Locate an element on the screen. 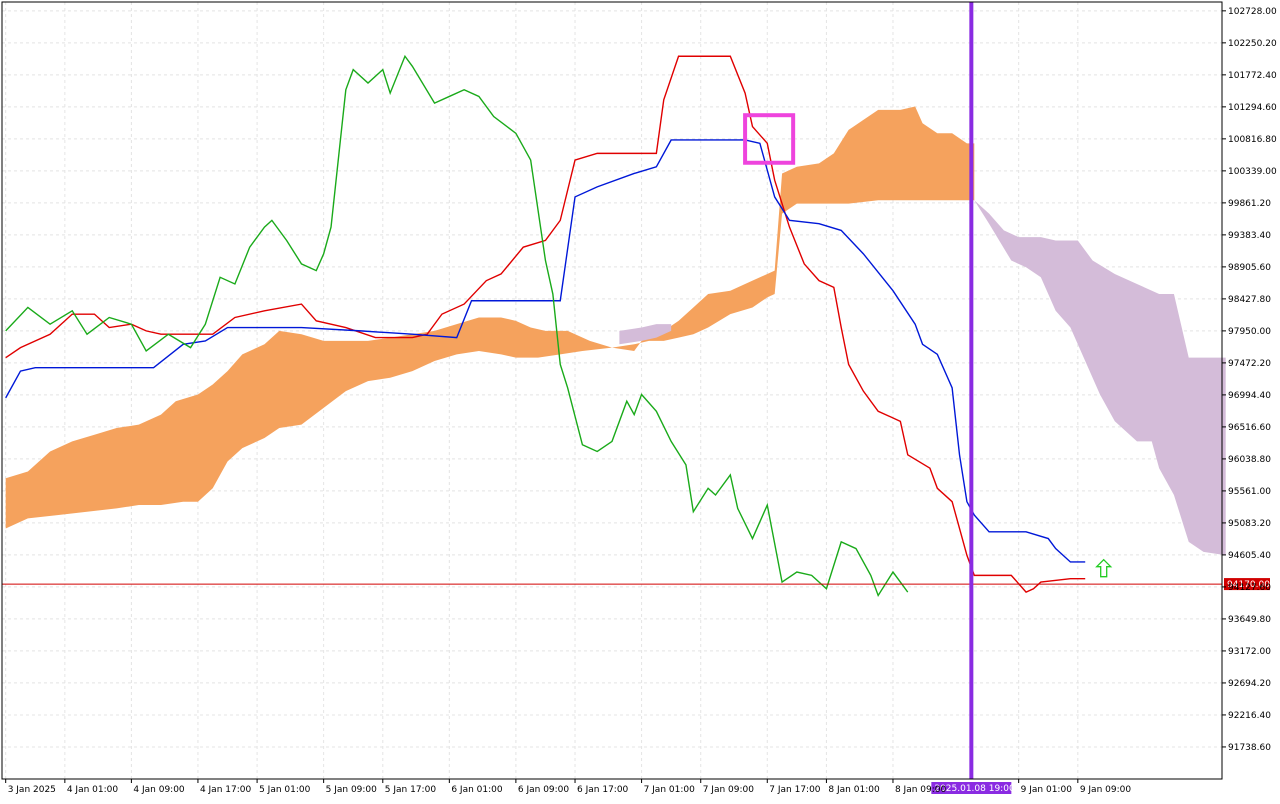 The image size is (1280, 804). price-tick-label: 92216.40 is located at coordinates (1249, 716).